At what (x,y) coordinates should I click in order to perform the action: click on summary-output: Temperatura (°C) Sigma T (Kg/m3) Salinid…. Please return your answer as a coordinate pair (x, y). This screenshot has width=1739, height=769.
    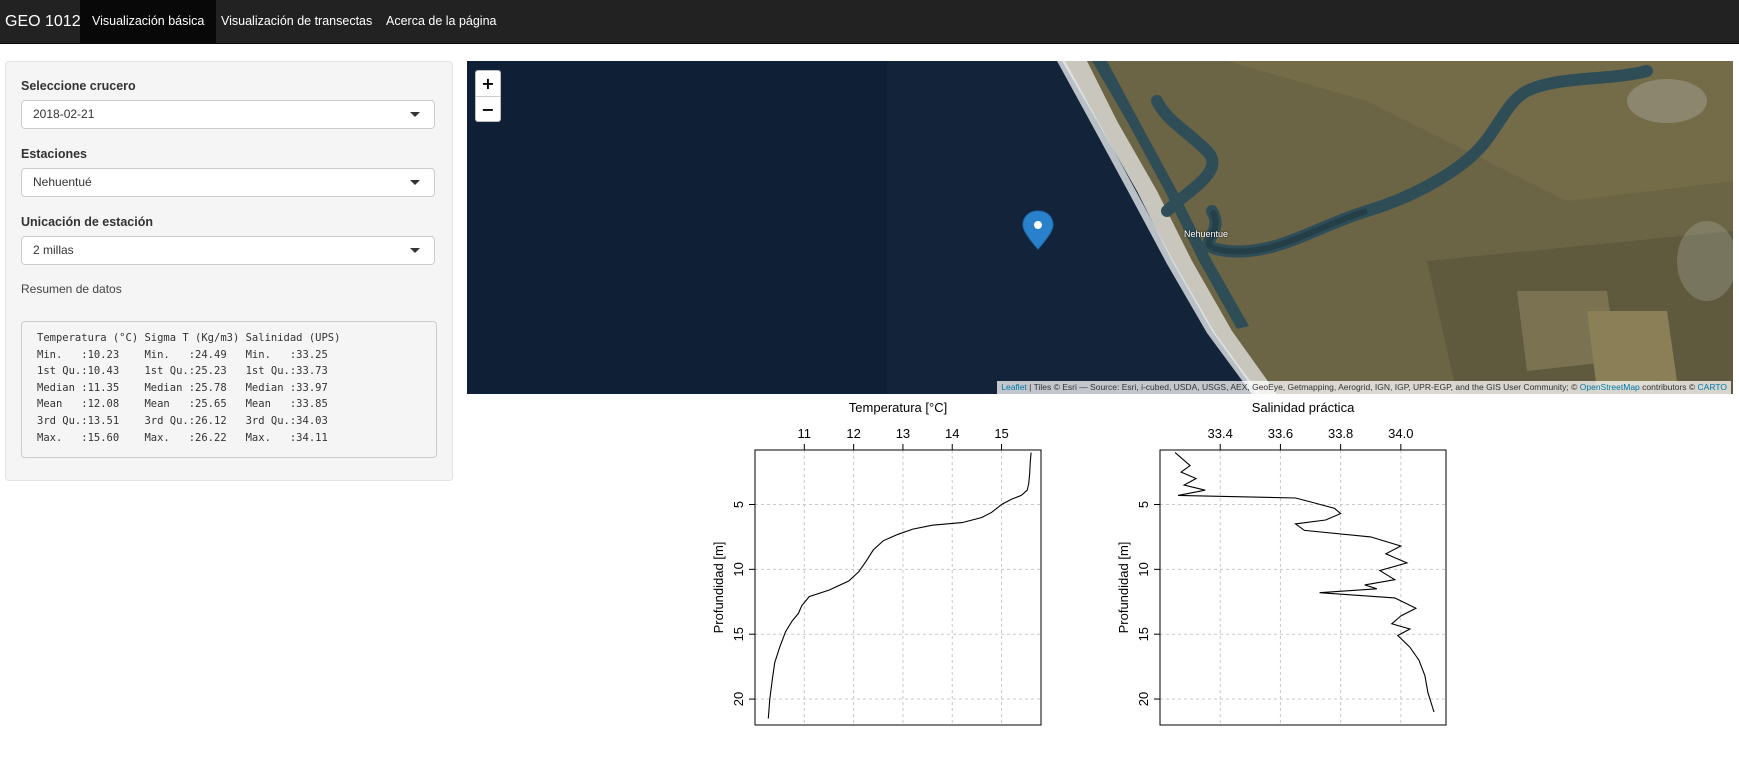
    Looking at the image, I should click on (229, 389).